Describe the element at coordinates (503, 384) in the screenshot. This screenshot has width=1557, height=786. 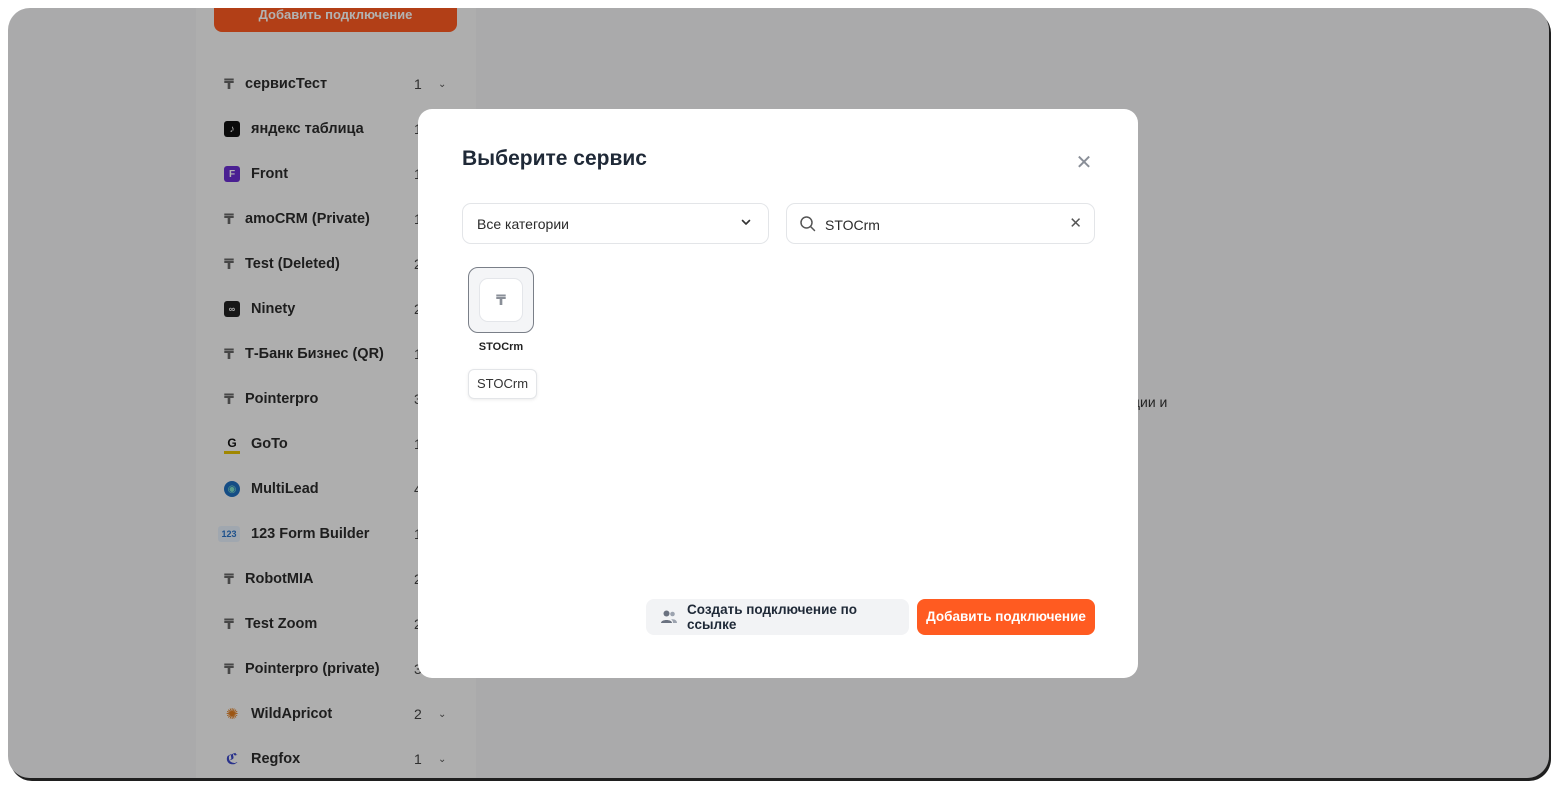
I see `service-tooltip: STOCrm` at that location.